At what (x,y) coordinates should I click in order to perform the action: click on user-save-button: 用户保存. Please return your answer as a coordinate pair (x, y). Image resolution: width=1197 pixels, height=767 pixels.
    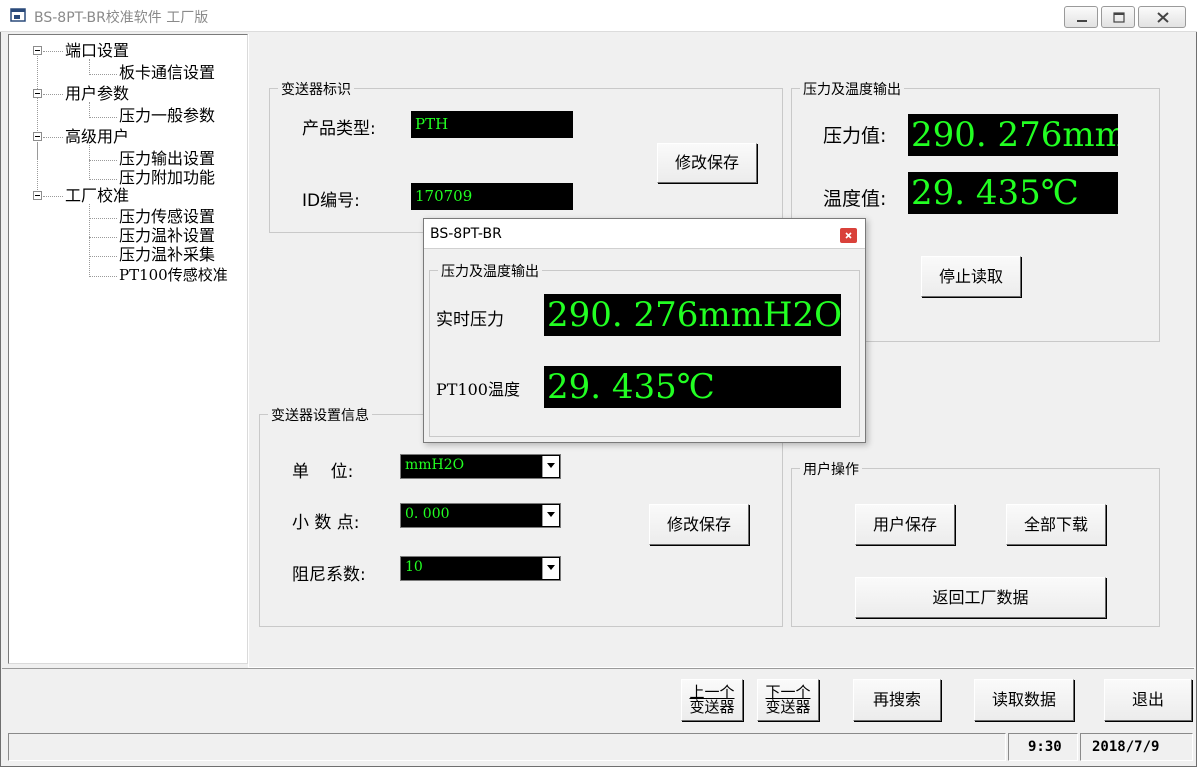
    Looking at the image, I should click on (905, 524).